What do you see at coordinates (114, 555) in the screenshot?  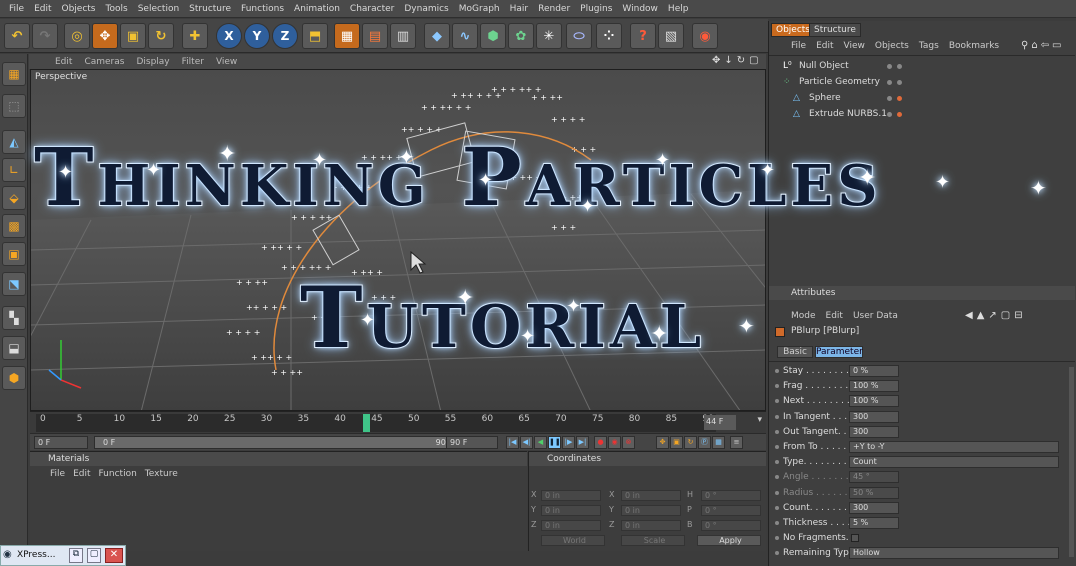 I see `close-icon: ✕` at bounding box center [114, 555].